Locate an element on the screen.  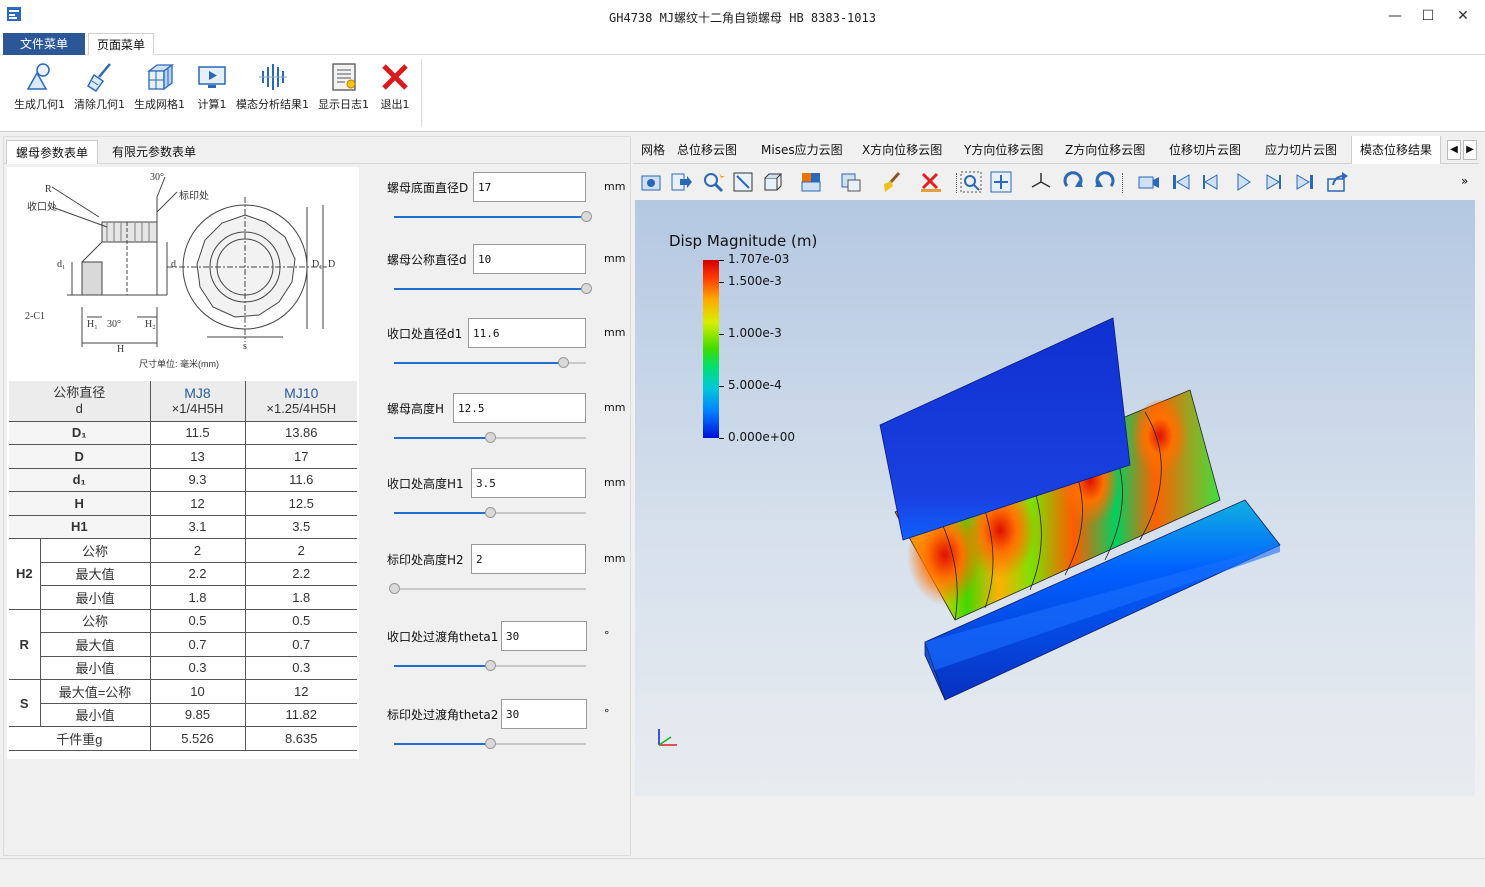
legend-tick is located at coordinates (721, 334).